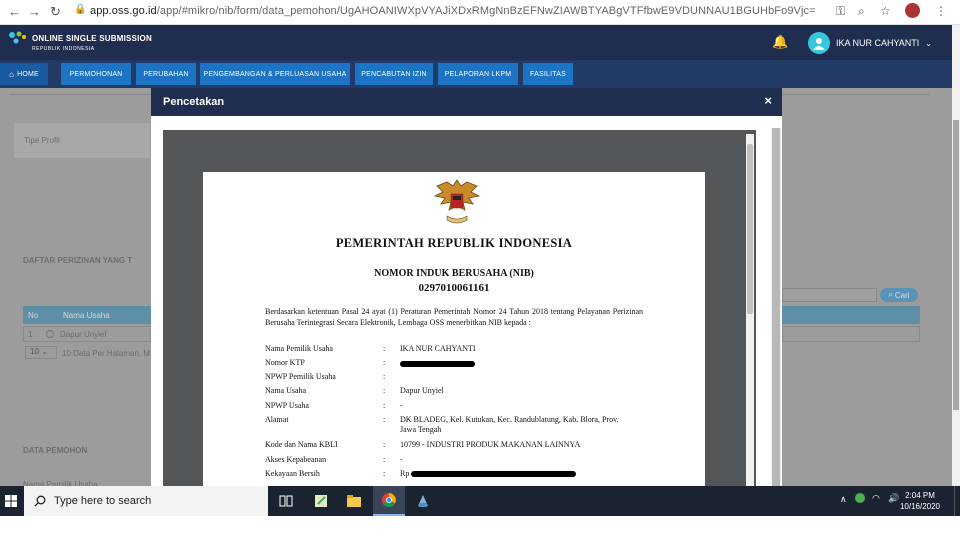 This screenshot has height=539, width=960. Describe the element at coordinates (78, 260) in the screenshot. I see `section-title-permits: DAFTAR PERIZINAN YANG T` at that location.